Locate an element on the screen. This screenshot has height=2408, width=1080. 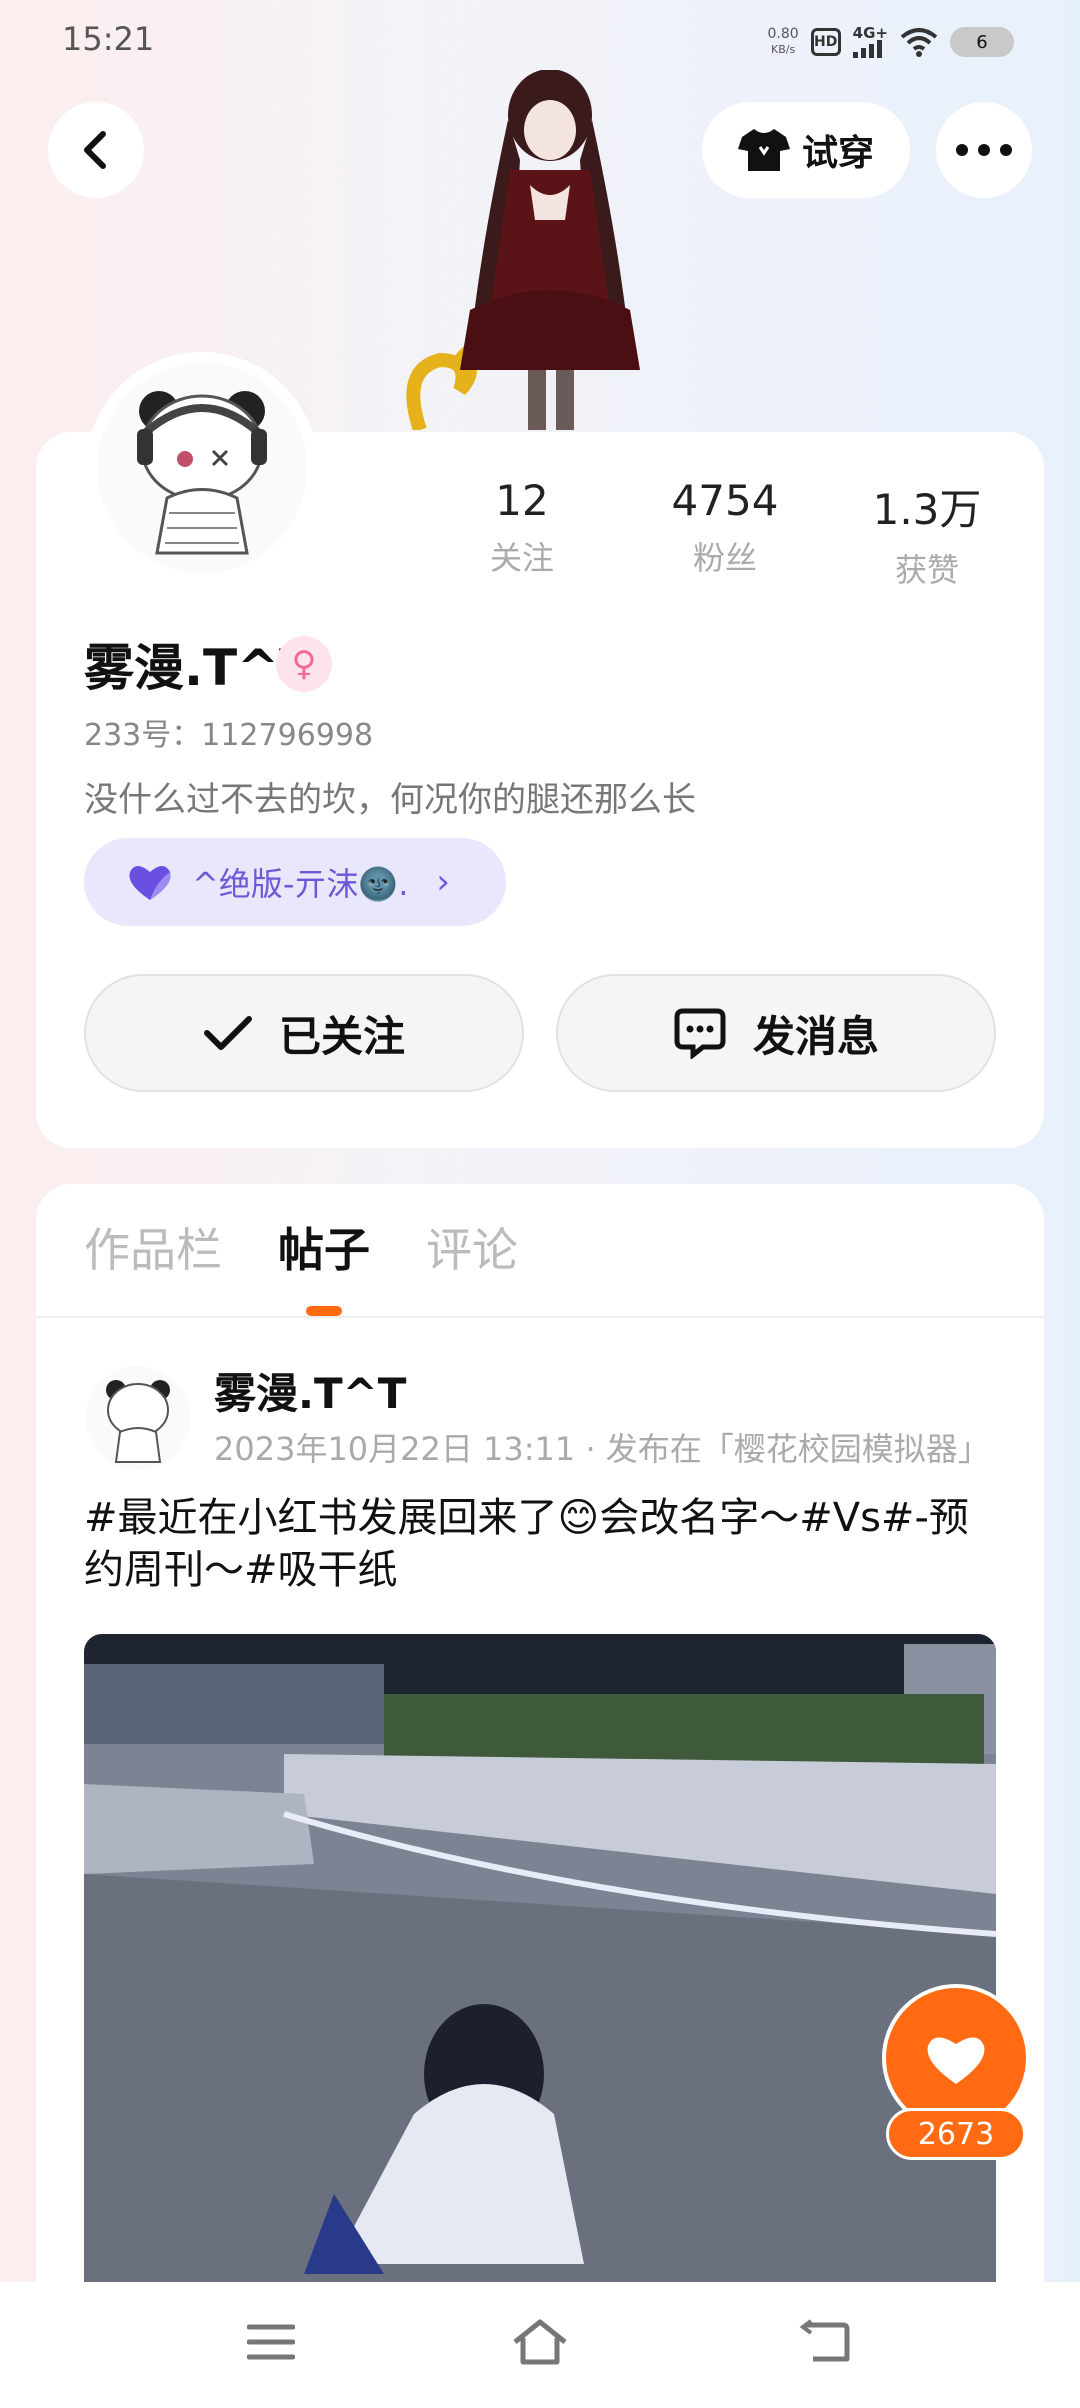
hd-icon: HD is located at coordinates (825, 42).